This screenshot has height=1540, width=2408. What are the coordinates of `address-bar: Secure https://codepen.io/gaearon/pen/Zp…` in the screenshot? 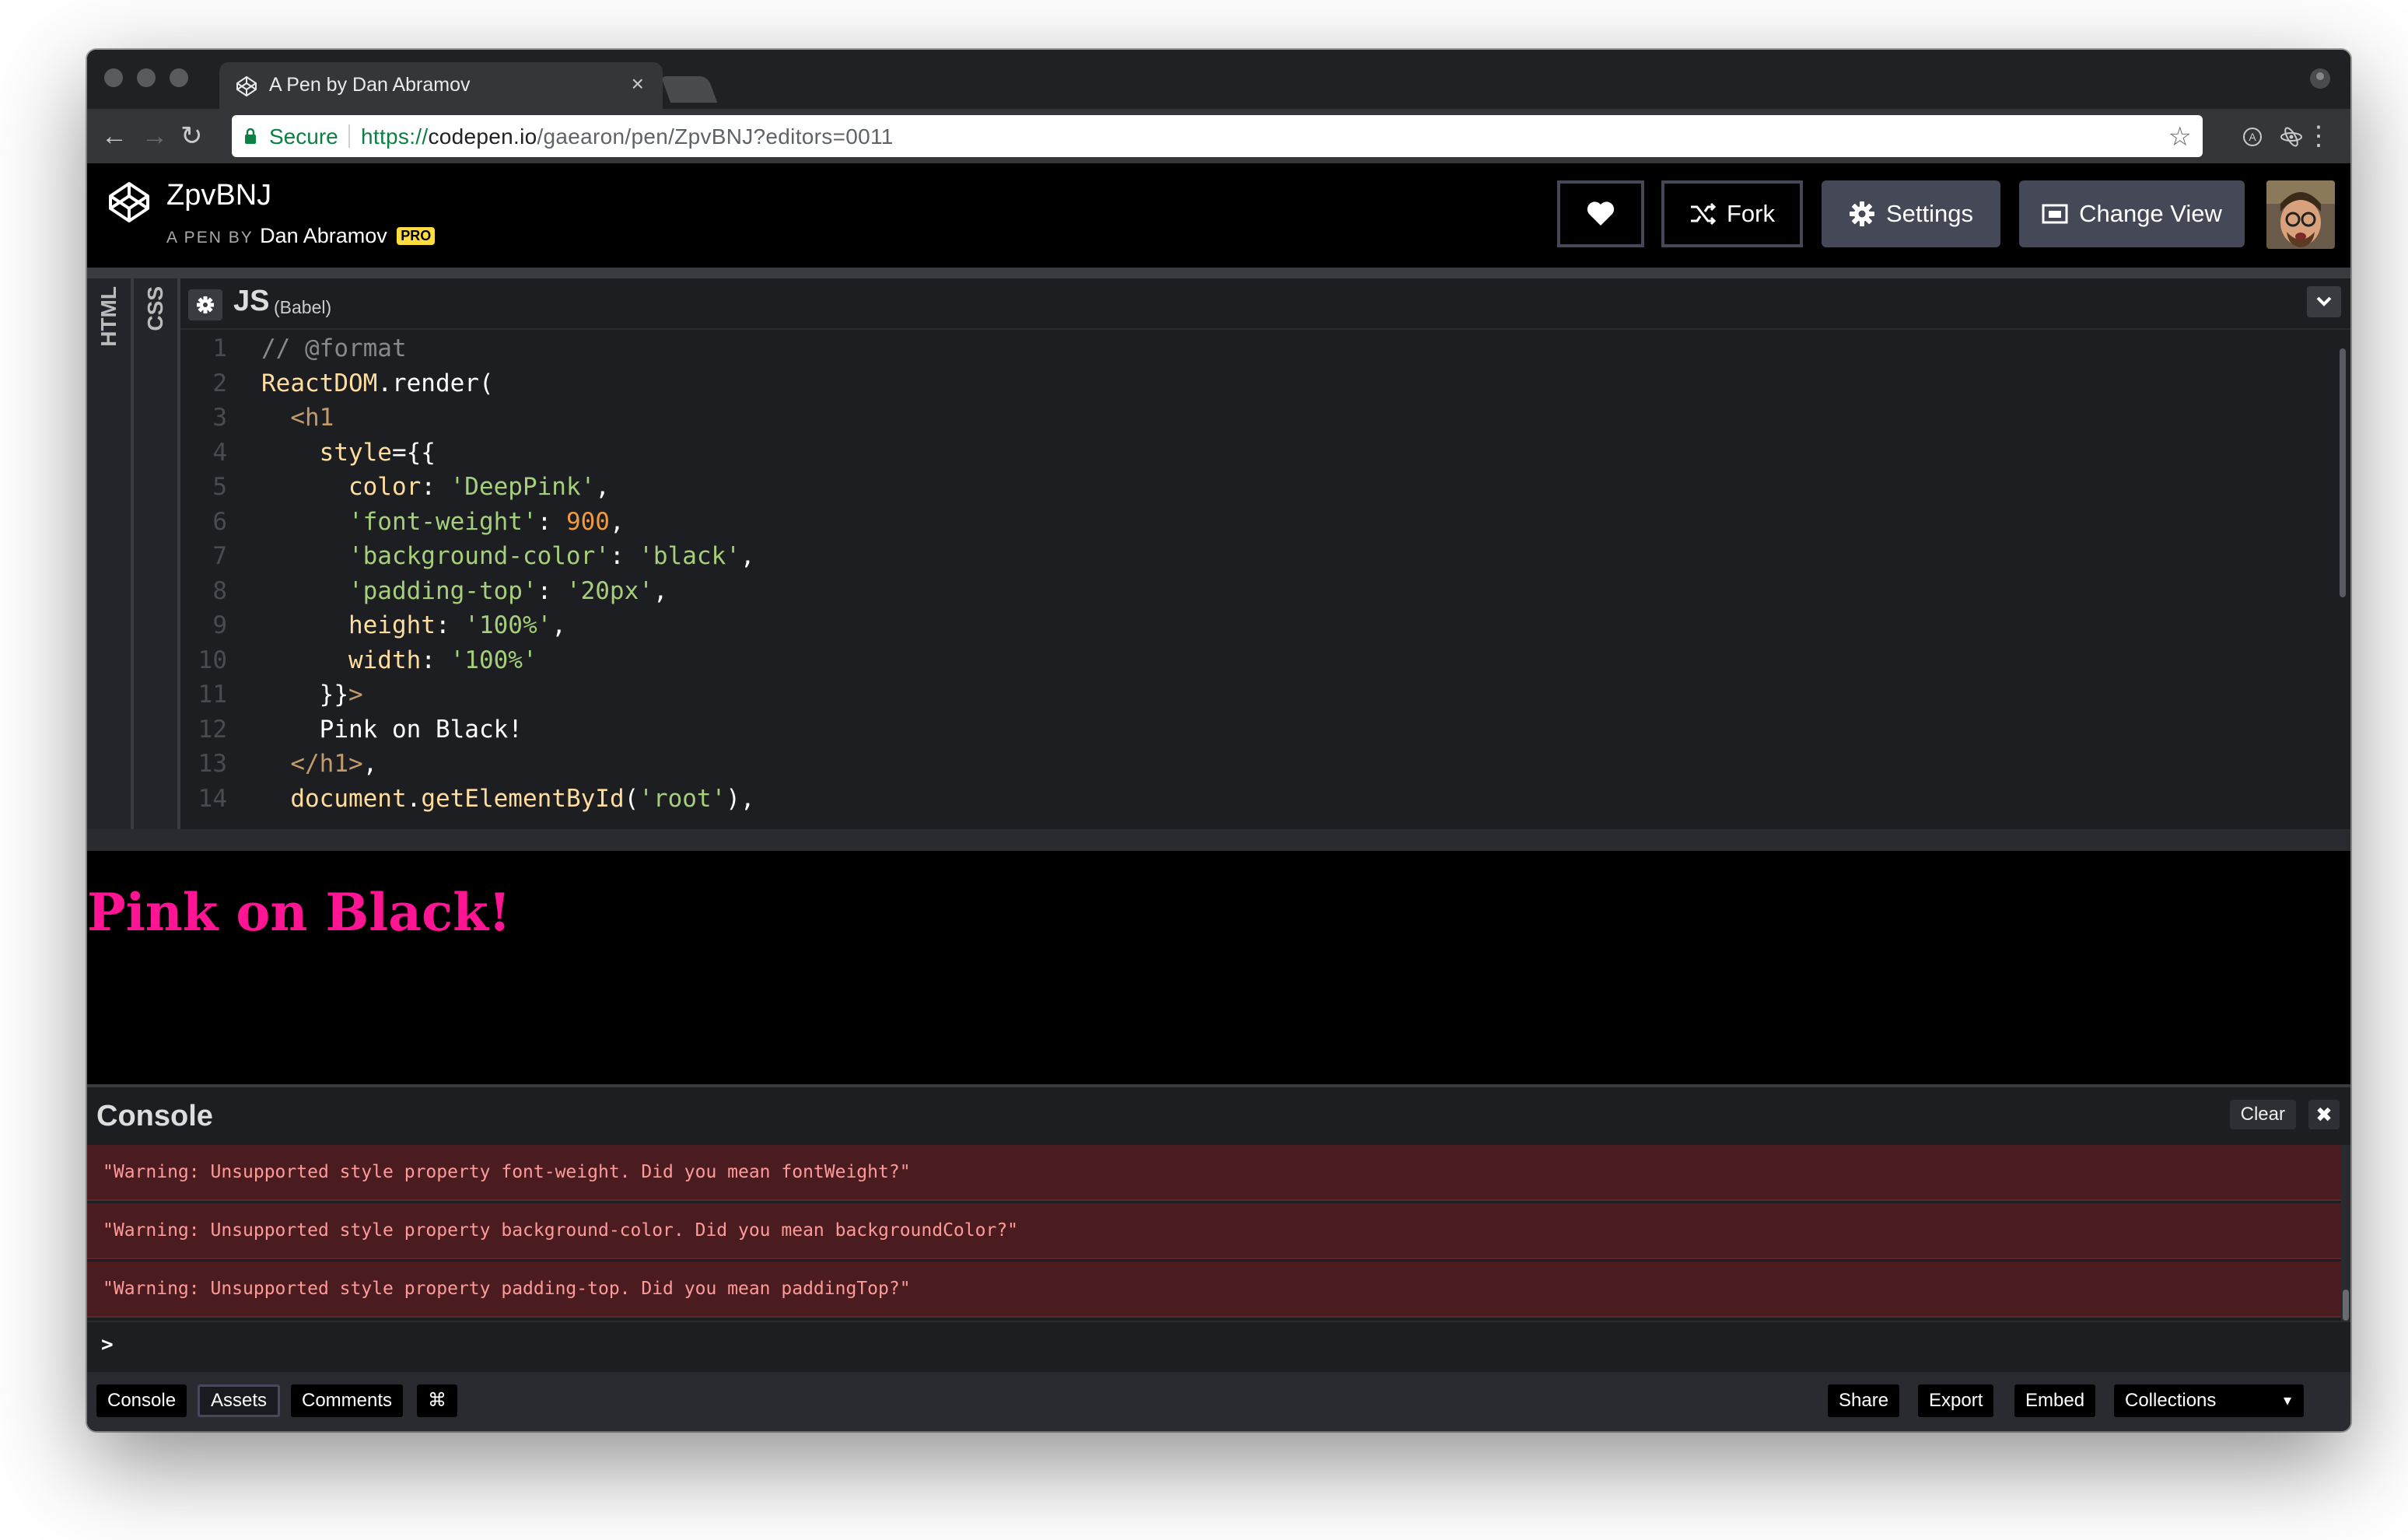 It's located at (1217, 136).